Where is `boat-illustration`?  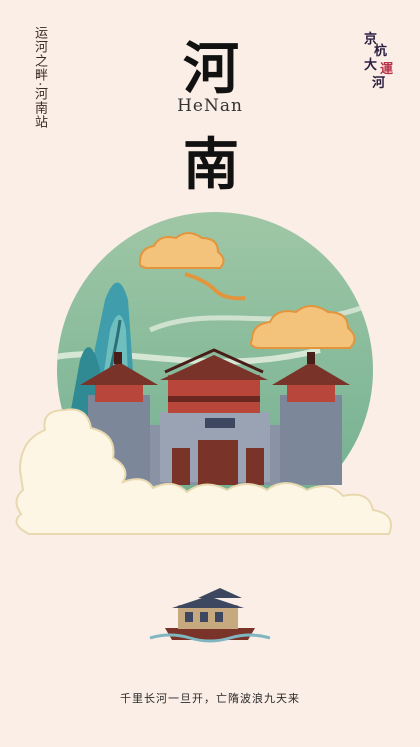
boat-illustration is located at coordinates (210, 615).